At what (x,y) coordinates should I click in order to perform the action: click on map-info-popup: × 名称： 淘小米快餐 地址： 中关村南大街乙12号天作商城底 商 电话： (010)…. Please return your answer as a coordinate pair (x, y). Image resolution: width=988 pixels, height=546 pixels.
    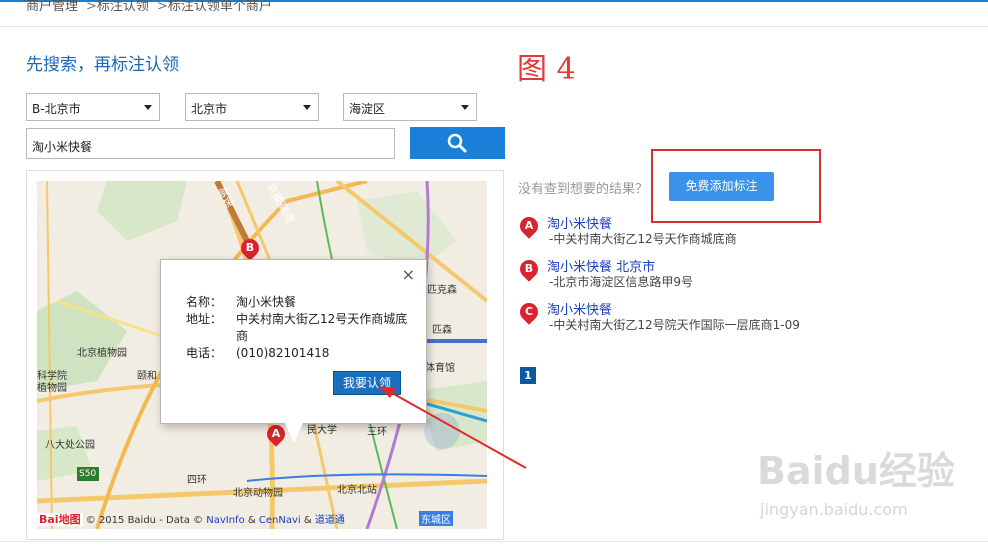
    Looking at the image, I should click on (293, 341).